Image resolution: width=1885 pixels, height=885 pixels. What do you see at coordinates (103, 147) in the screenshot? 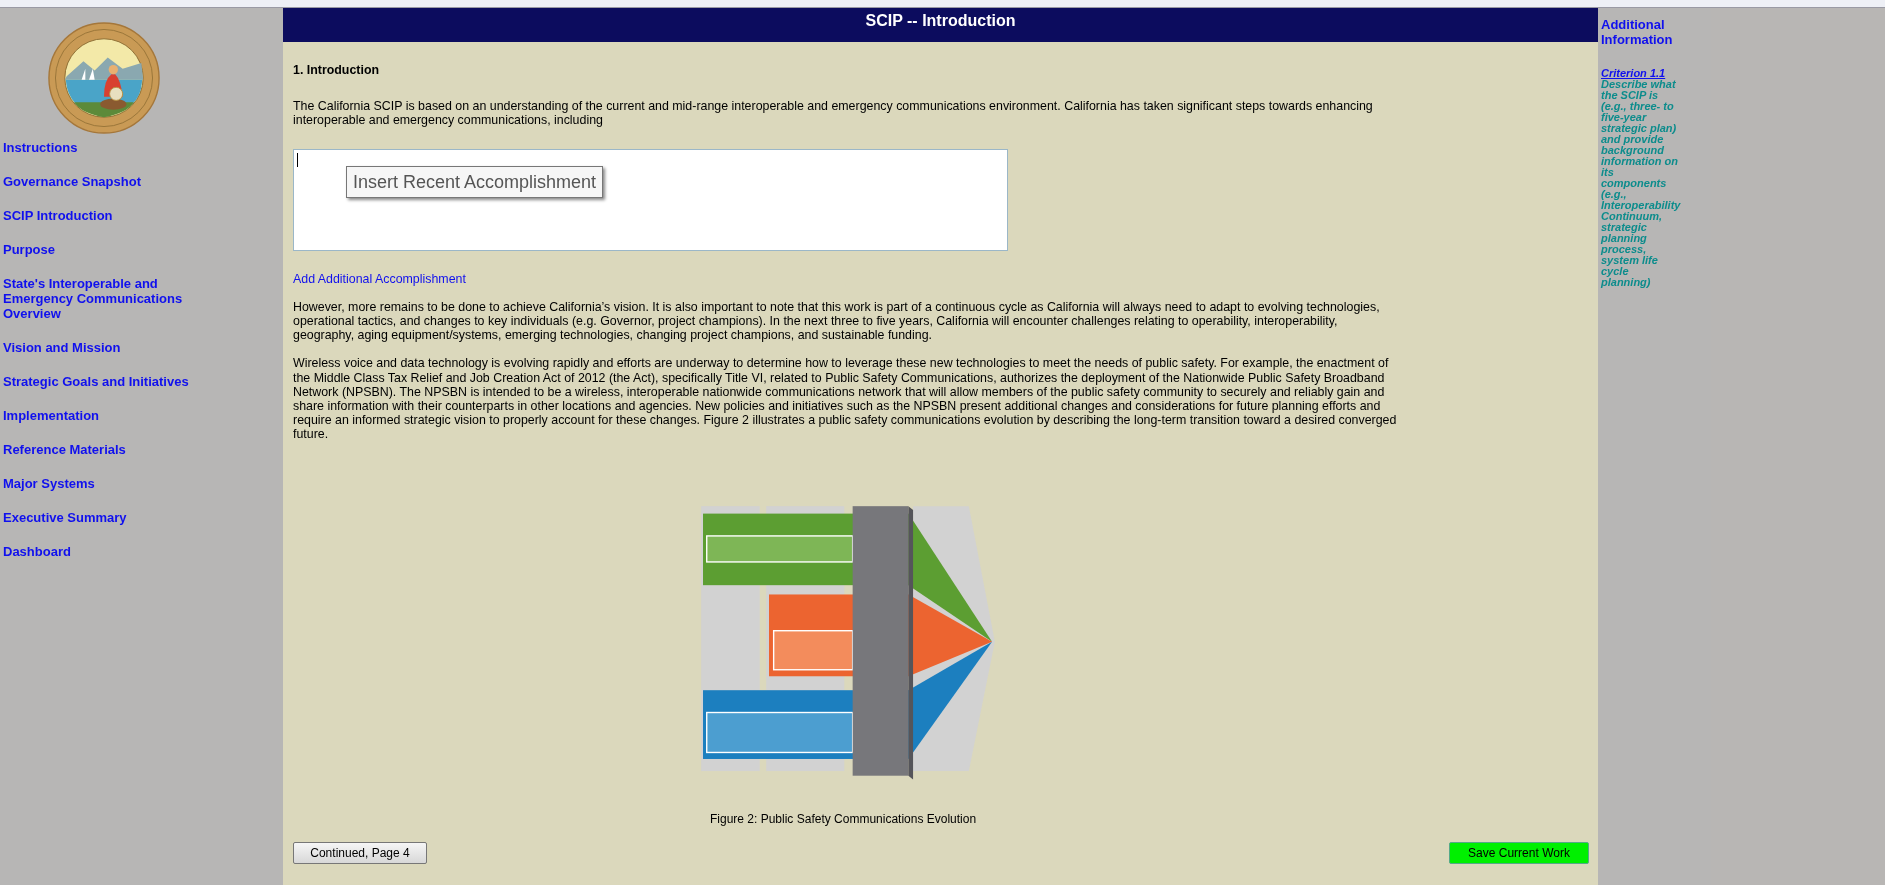
I see `sidebar-link: Instructions` at bounding box center [103, 147].